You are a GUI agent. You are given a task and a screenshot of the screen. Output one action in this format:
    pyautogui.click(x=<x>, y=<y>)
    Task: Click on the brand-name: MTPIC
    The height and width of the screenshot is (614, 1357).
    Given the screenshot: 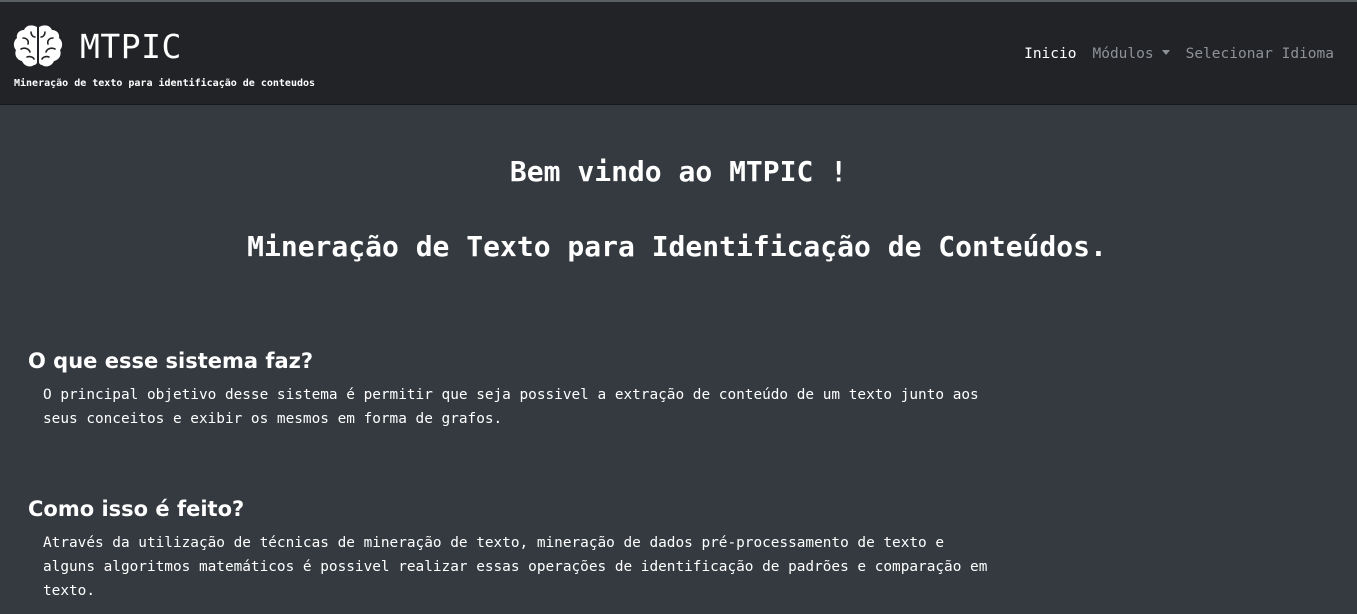 What is the action you would take?
    pyautogui.click(x=131, y=46)
    